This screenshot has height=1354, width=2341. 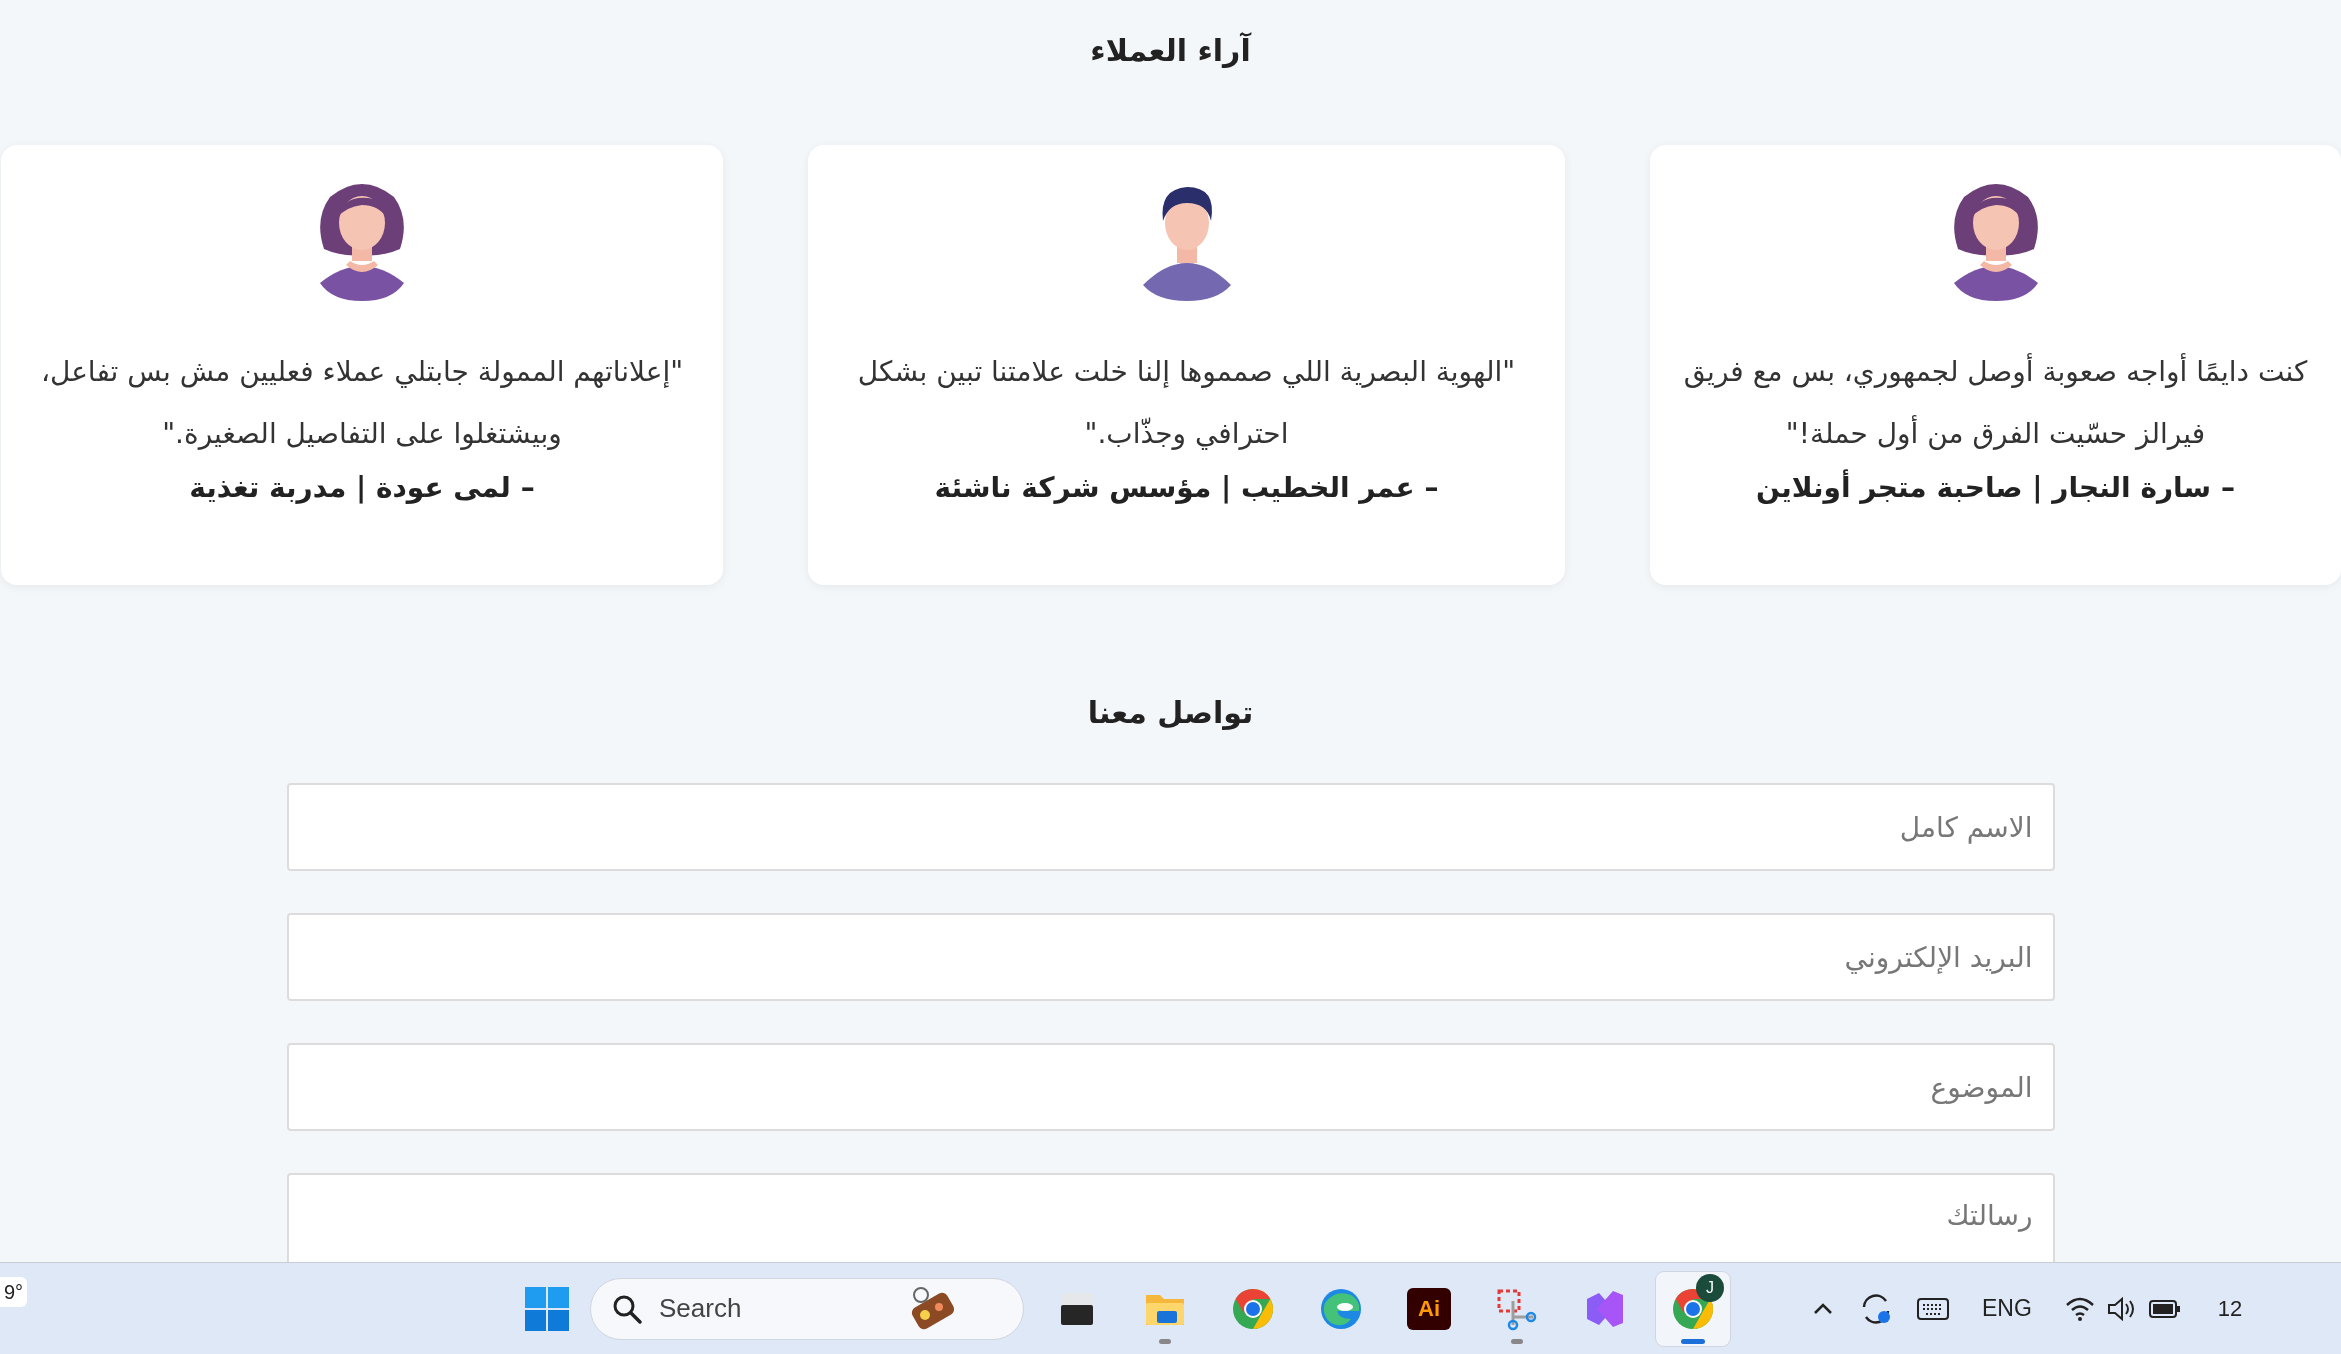 What do you see at coordinates (1170, 50) in the screenshot?
I see `section-title: آراء العملاء` at bounding box center [1170, 50].